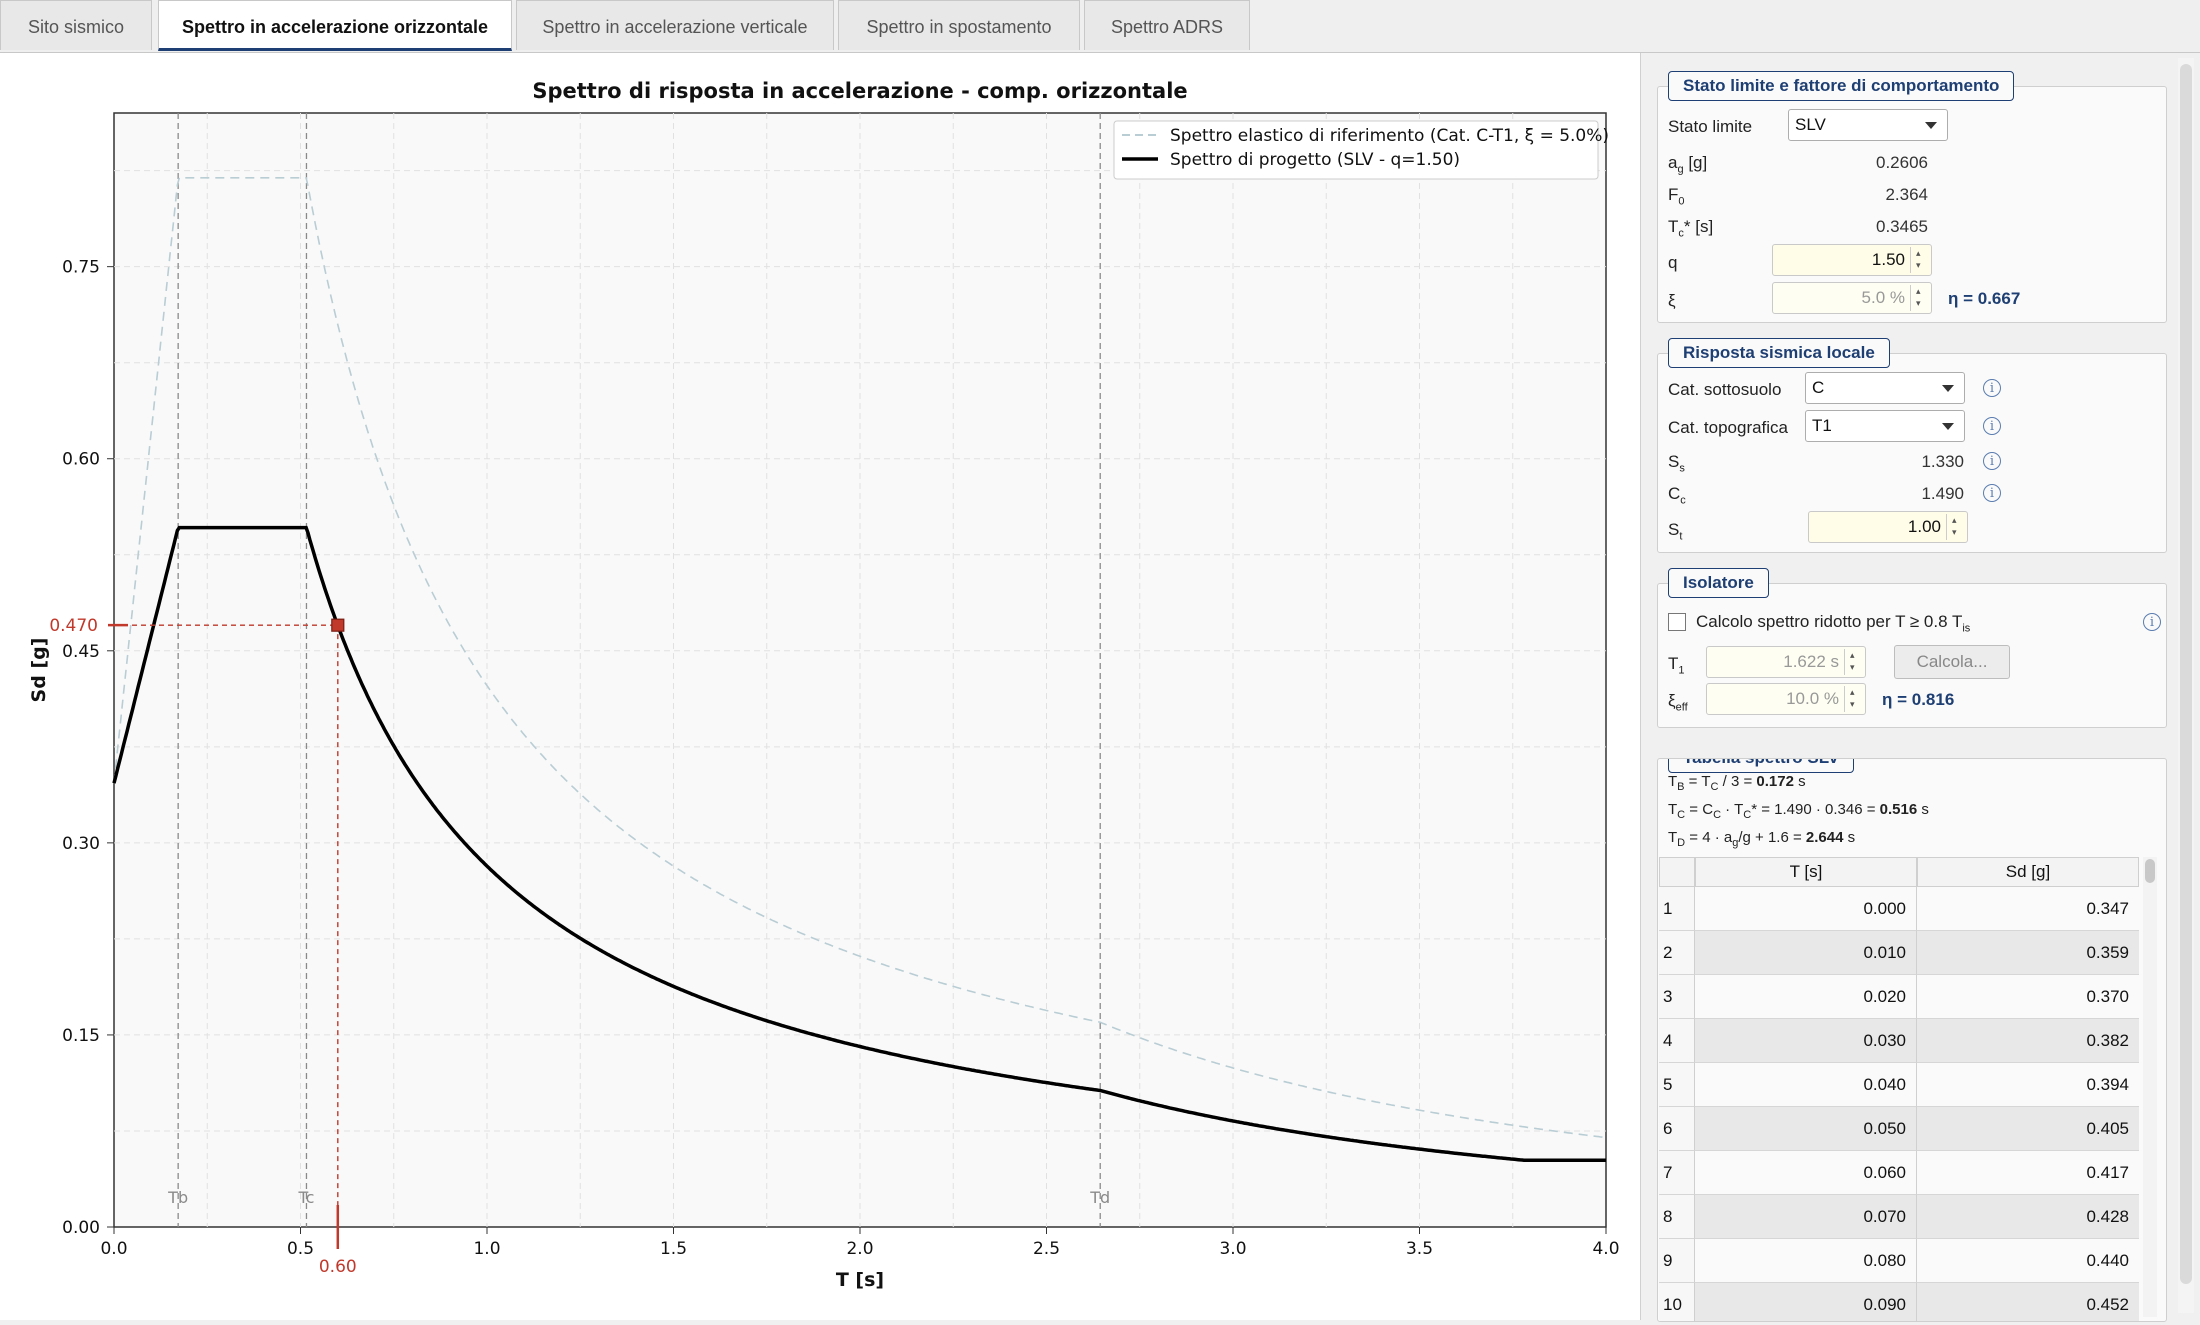 The height and width of the screenshot is (1325, 2200). I want to click on formula-tc: TC = CC · TC* = 1.490 · 0.346 = 0.516 s, so click(1798, 811).